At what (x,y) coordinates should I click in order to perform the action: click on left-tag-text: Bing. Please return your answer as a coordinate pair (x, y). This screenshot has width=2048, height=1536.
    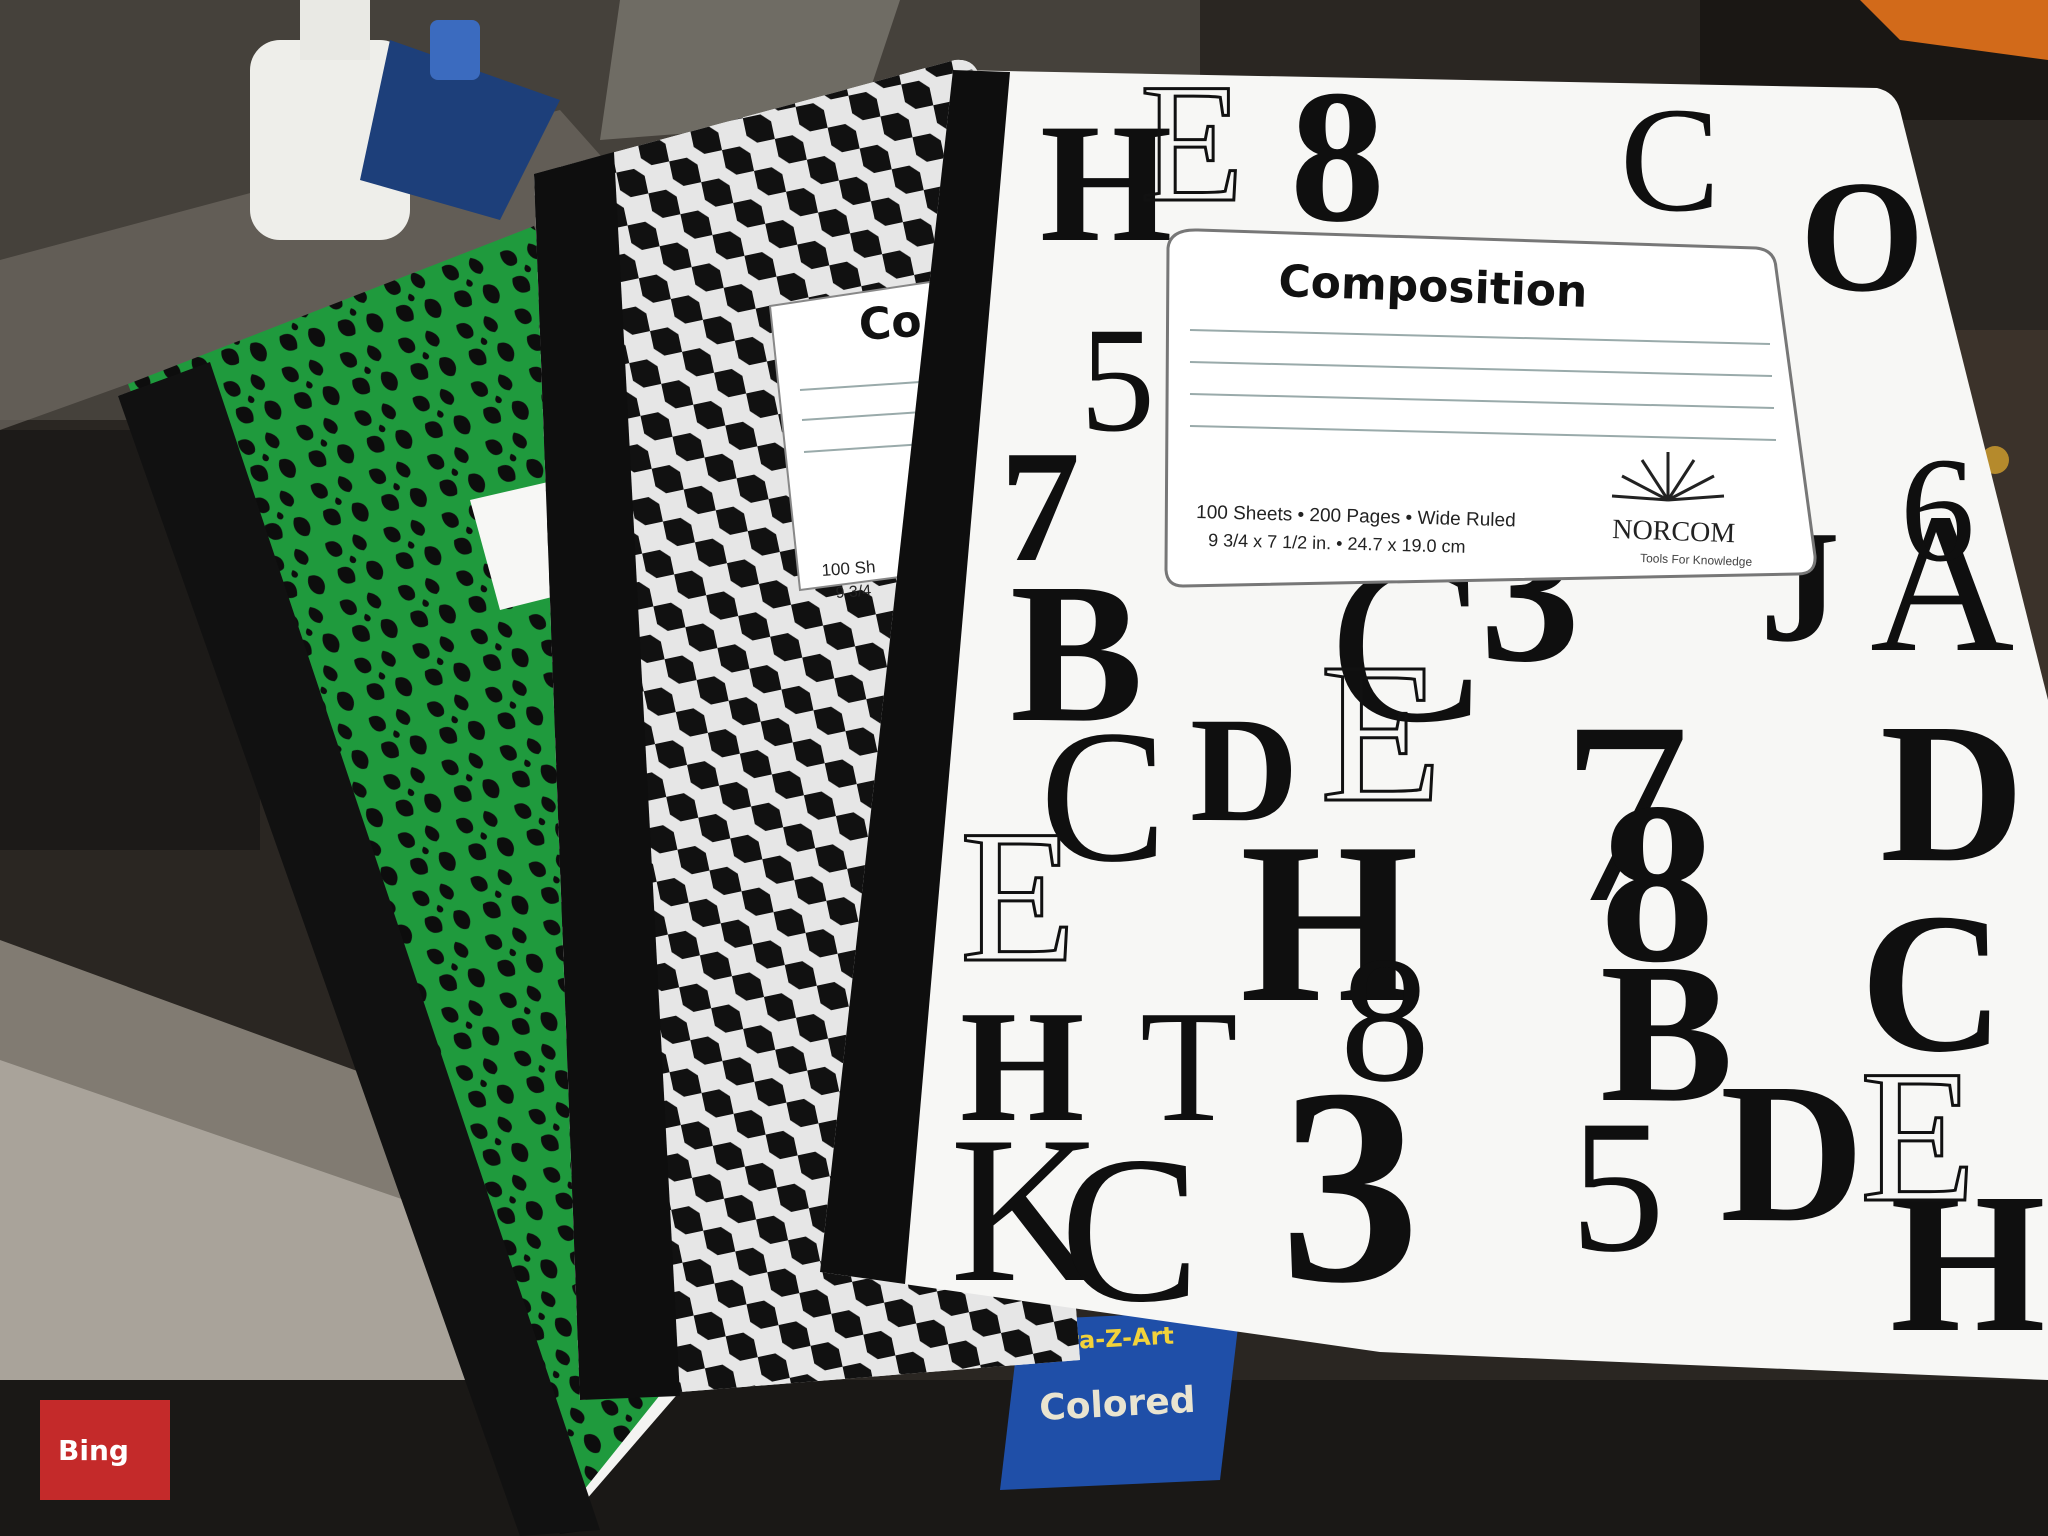
    Looking at the image, I should click on (93, 1450).